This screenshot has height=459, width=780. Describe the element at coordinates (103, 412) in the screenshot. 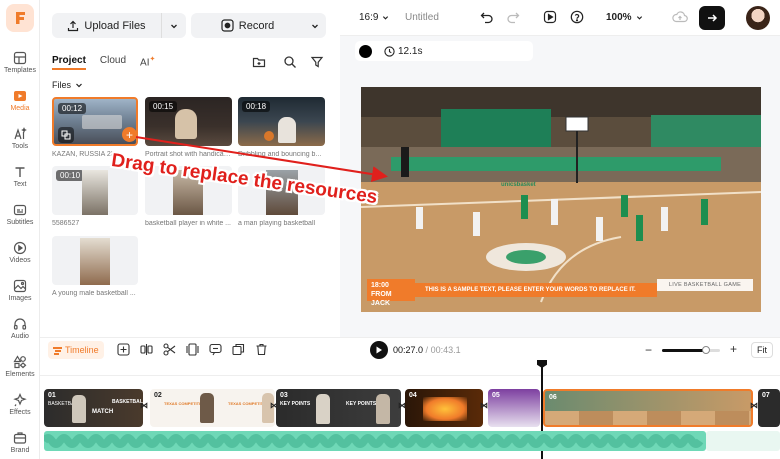

I see `clip-subtitle: MATCH` at that location.